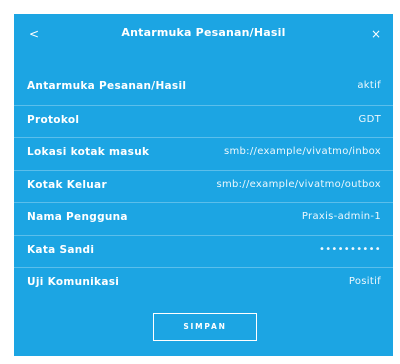 Image resolution: width=400 pixels, height=364 pixels. Describe the element at coordinates (369, 119) in the screenshot. I see `setting-value: GDT` at that location.